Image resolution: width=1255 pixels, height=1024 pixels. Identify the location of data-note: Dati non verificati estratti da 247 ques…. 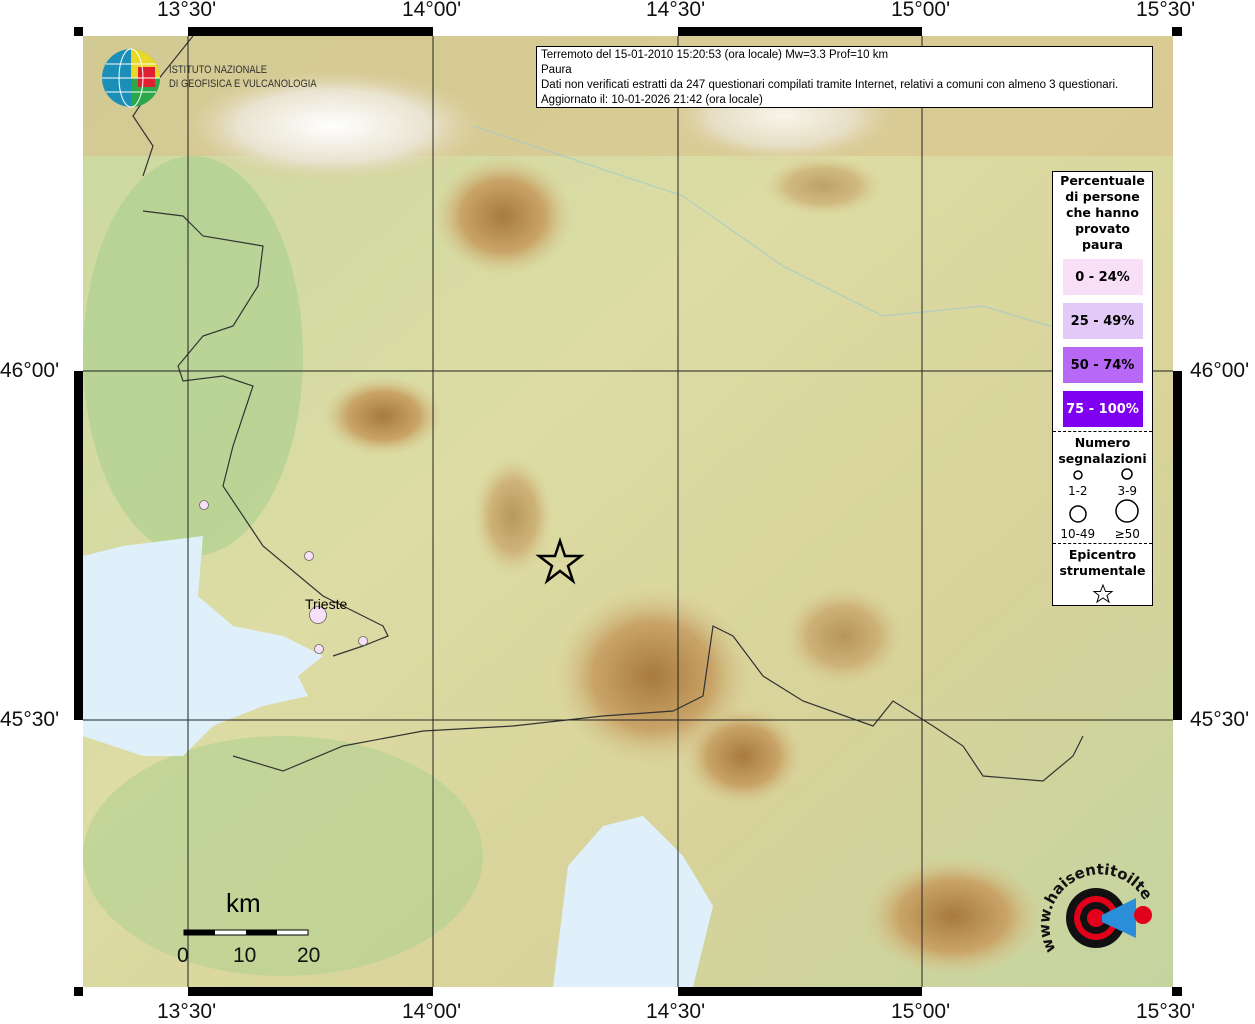
(830, 85).